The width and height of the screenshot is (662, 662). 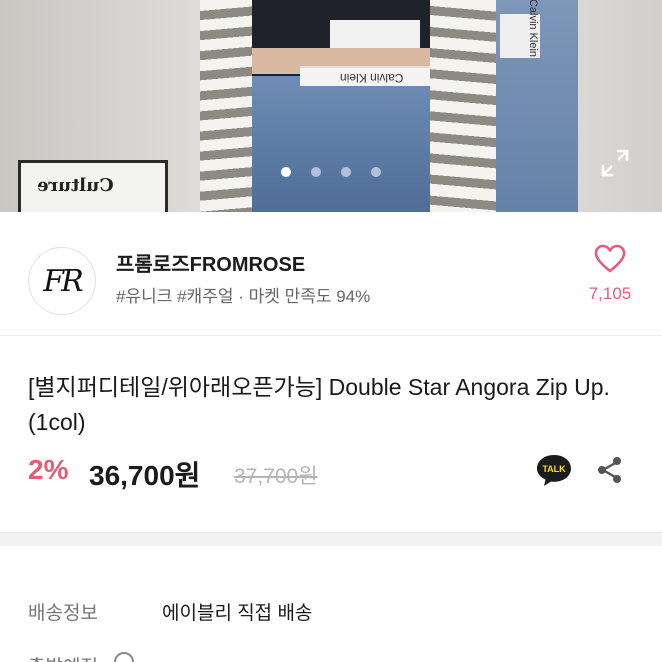 I want to click on seller-avatar: FR, so click(x=62, y=281).